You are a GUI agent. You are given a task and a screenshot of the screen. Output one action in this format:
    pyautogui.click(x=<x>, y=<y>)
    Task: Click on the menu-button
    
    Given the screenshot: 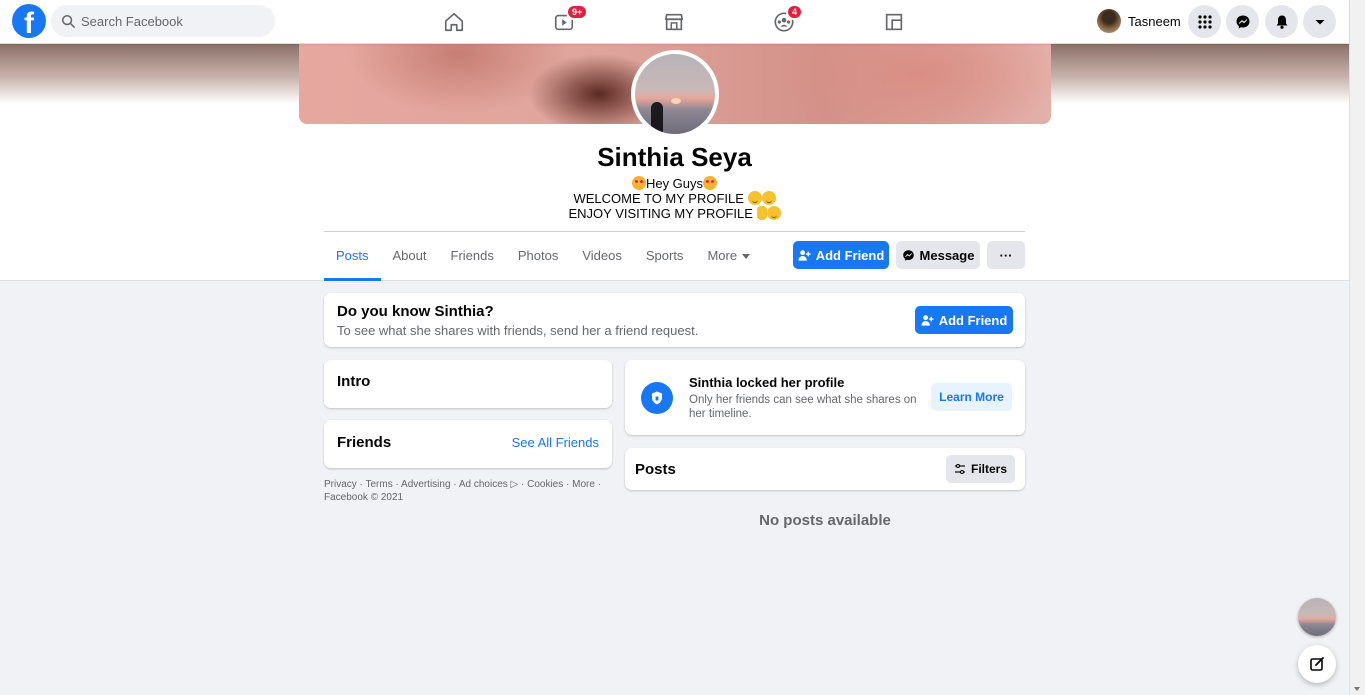 What is the action you would take?
    pyautogui.click(x=1204, y=21)
    